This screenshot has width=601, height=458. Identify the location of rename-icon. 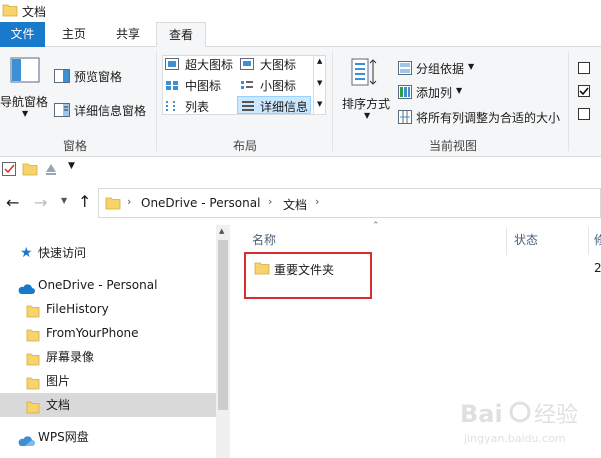
(51, 170).